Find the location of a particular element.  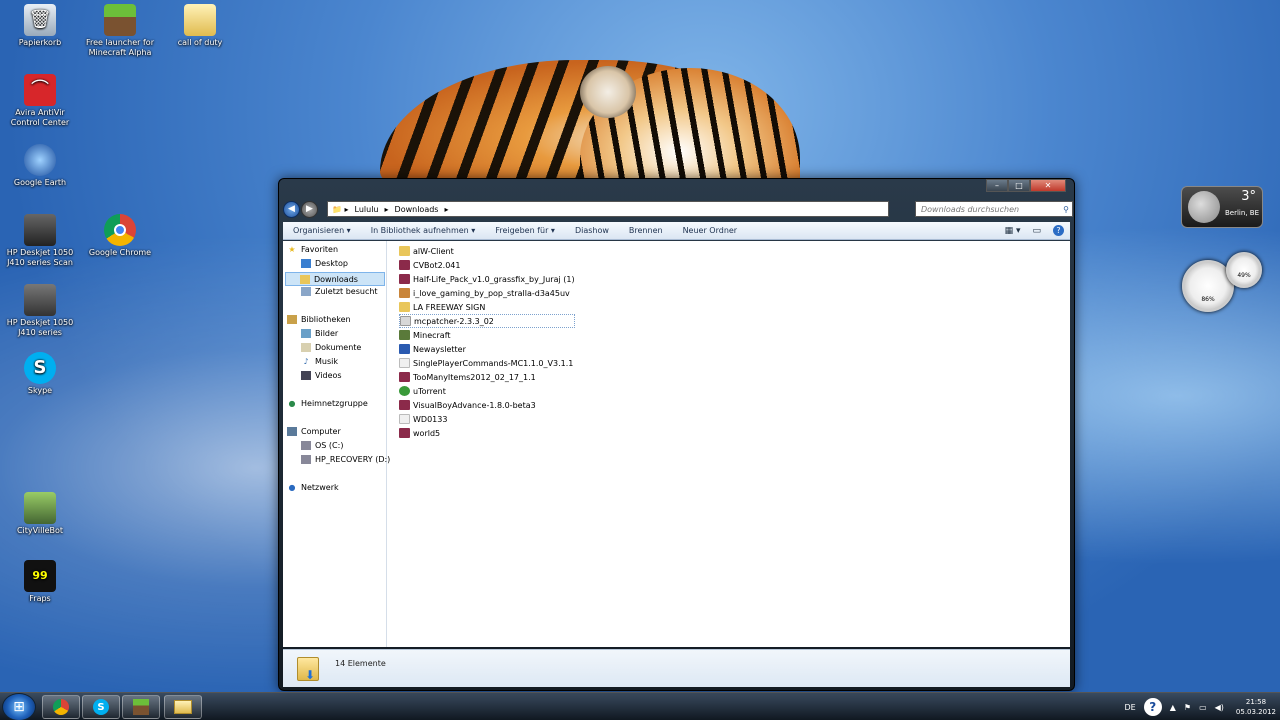

desktop-icon-cityvillebot: CityVilleBot is located at coordinates (40, 514).